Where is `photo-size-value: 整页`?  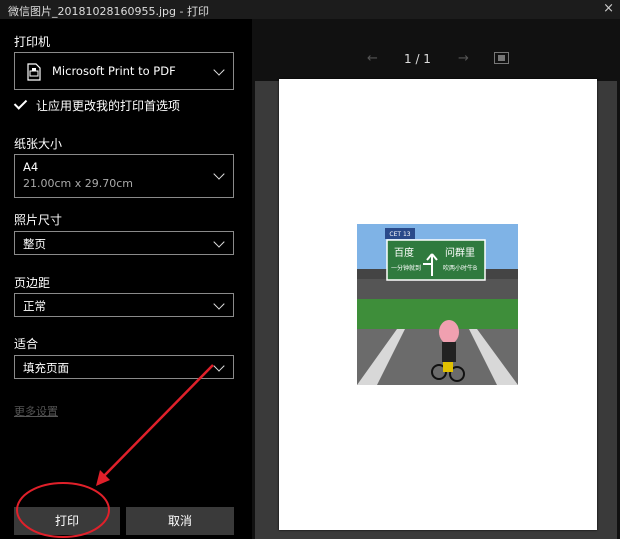 photo-size-value: 整页 is located at coordinates (34, 244).